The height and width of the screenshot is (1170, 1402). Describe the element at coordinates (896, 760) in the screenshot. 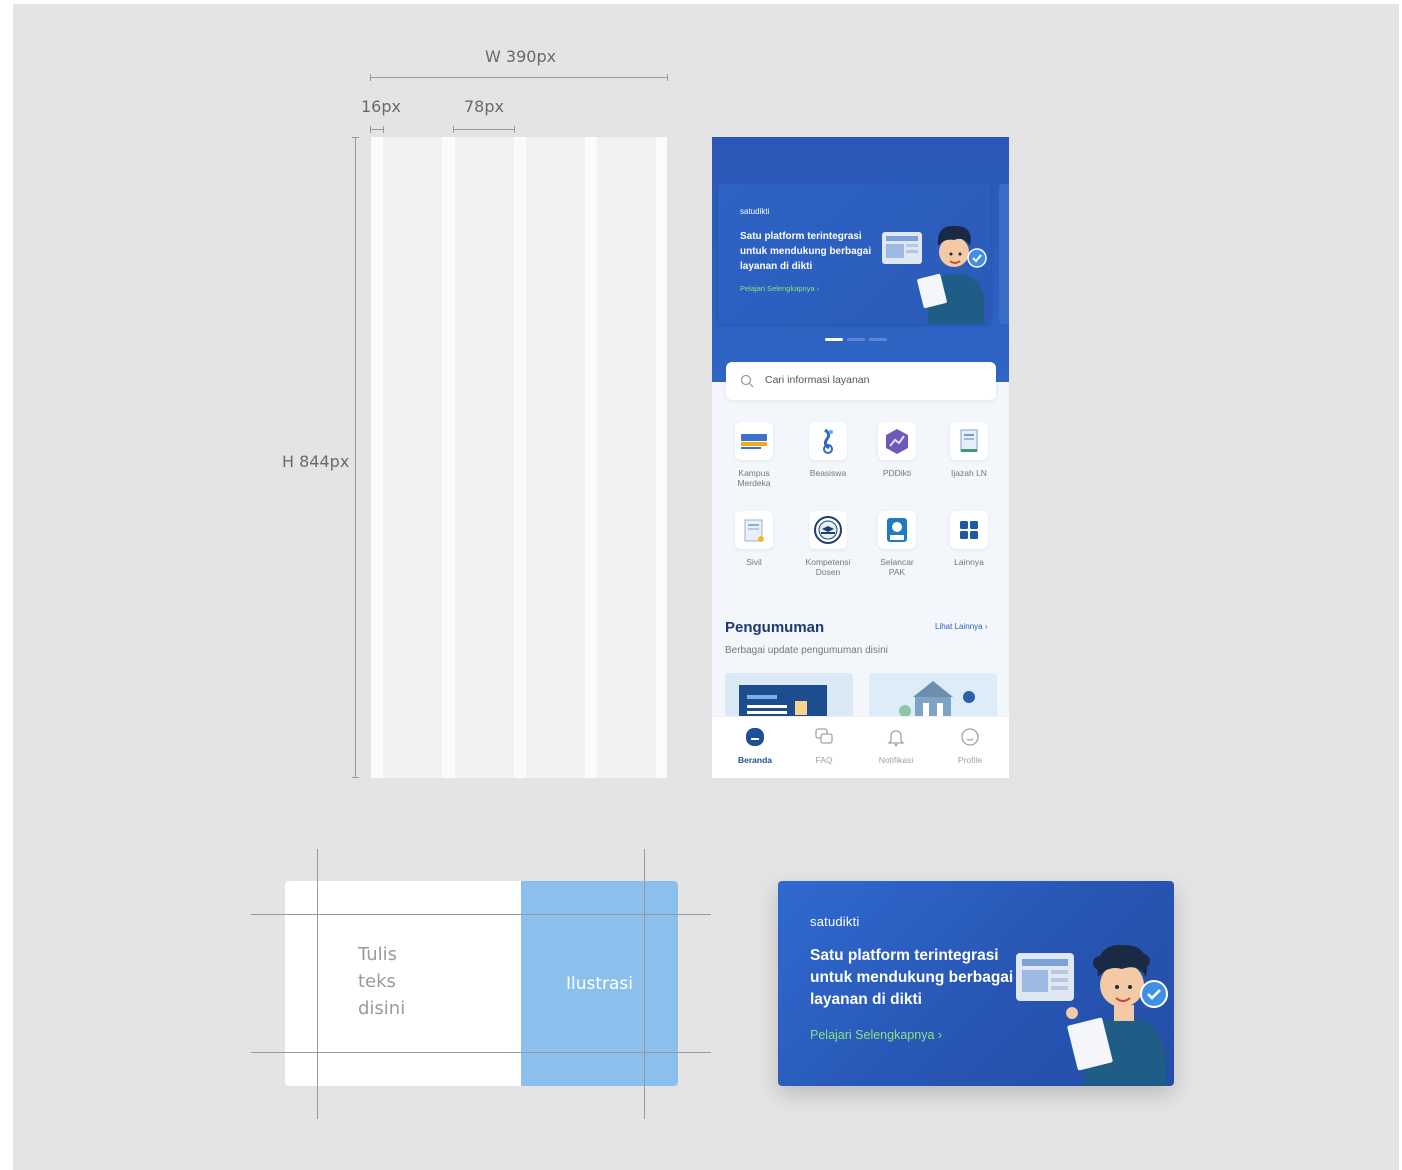

I see `tab-label: Notifikasi` at that location.